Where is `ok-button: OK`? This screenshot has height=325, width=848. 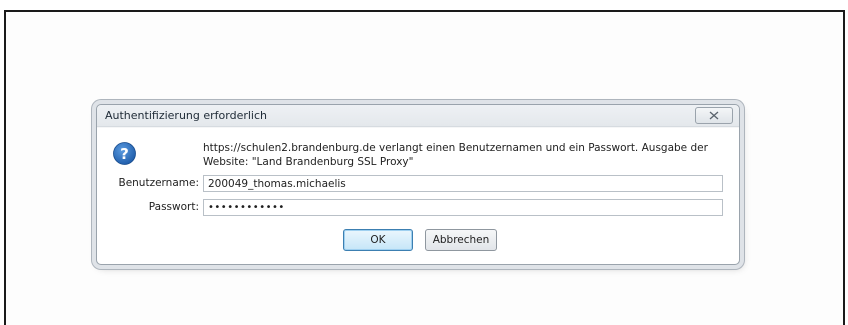 ok-button: OK is located at coordinates (378, 240).